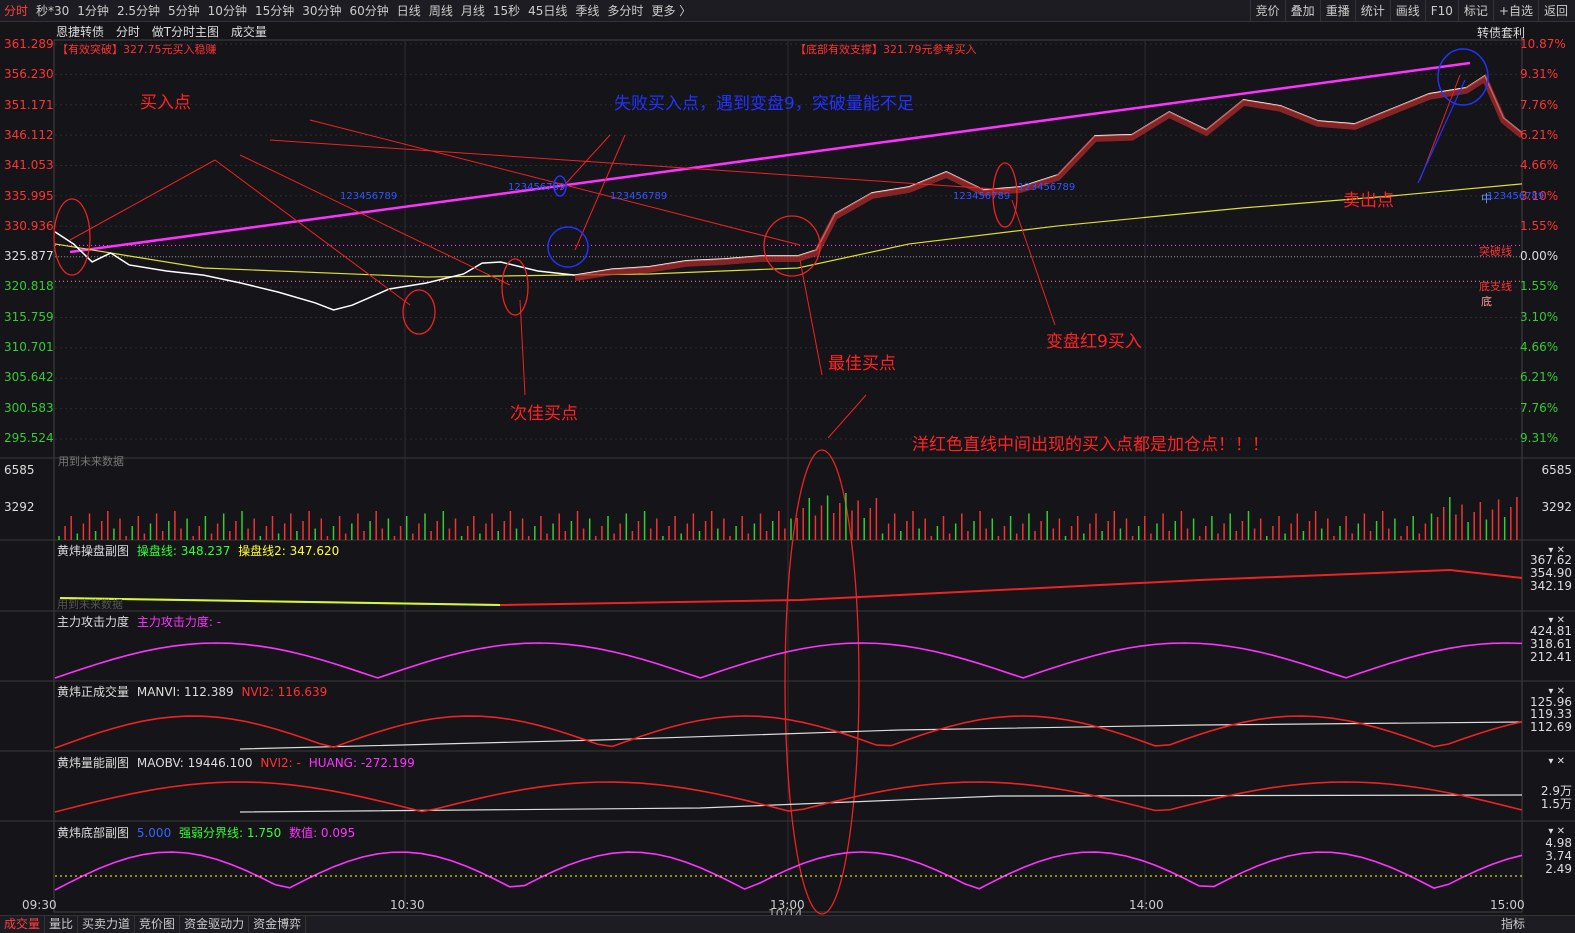 Image resolution: width=1575 pixels, height=933 pixels. I want to click on volume-axis-right-top: 6585, so click(1556, 470).